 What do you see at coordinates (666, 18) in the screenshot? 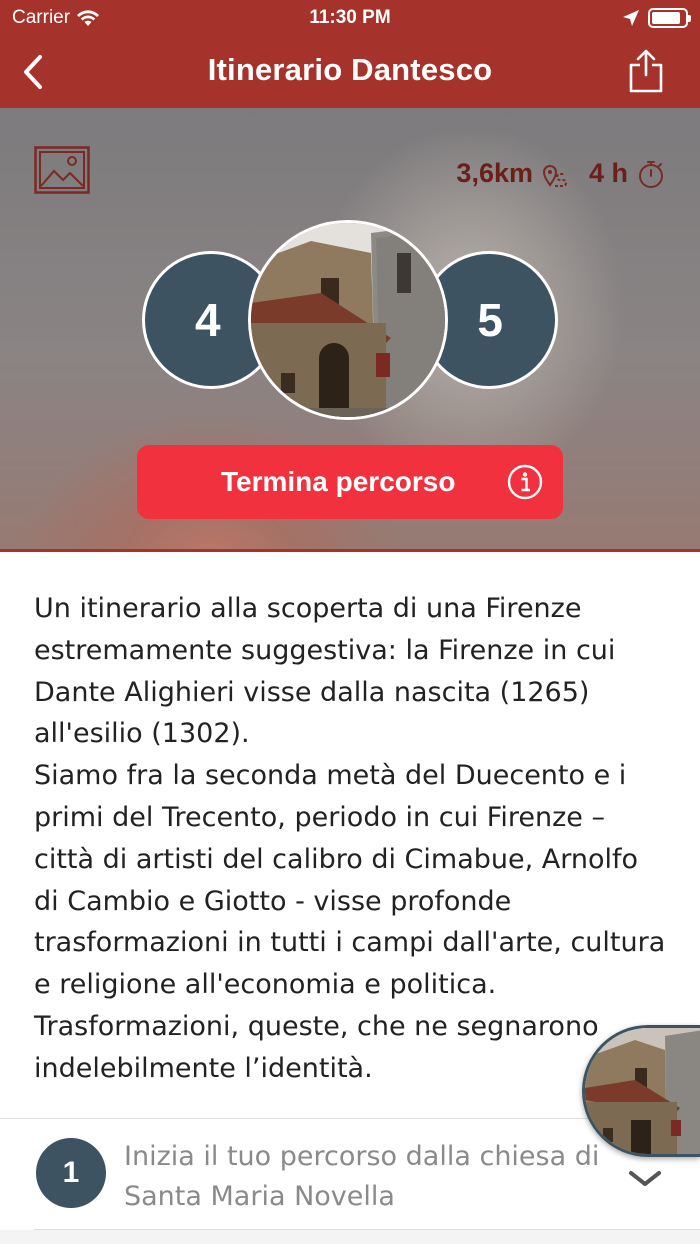
I see `battery-fill` at bounding box center [666, 18].